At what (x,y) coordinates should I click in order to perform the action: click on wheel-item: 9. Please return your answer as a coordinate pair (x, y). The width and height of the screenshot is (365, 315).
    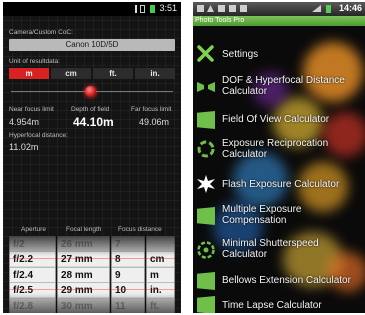
    Looking at the image, I should click on (128, 274).